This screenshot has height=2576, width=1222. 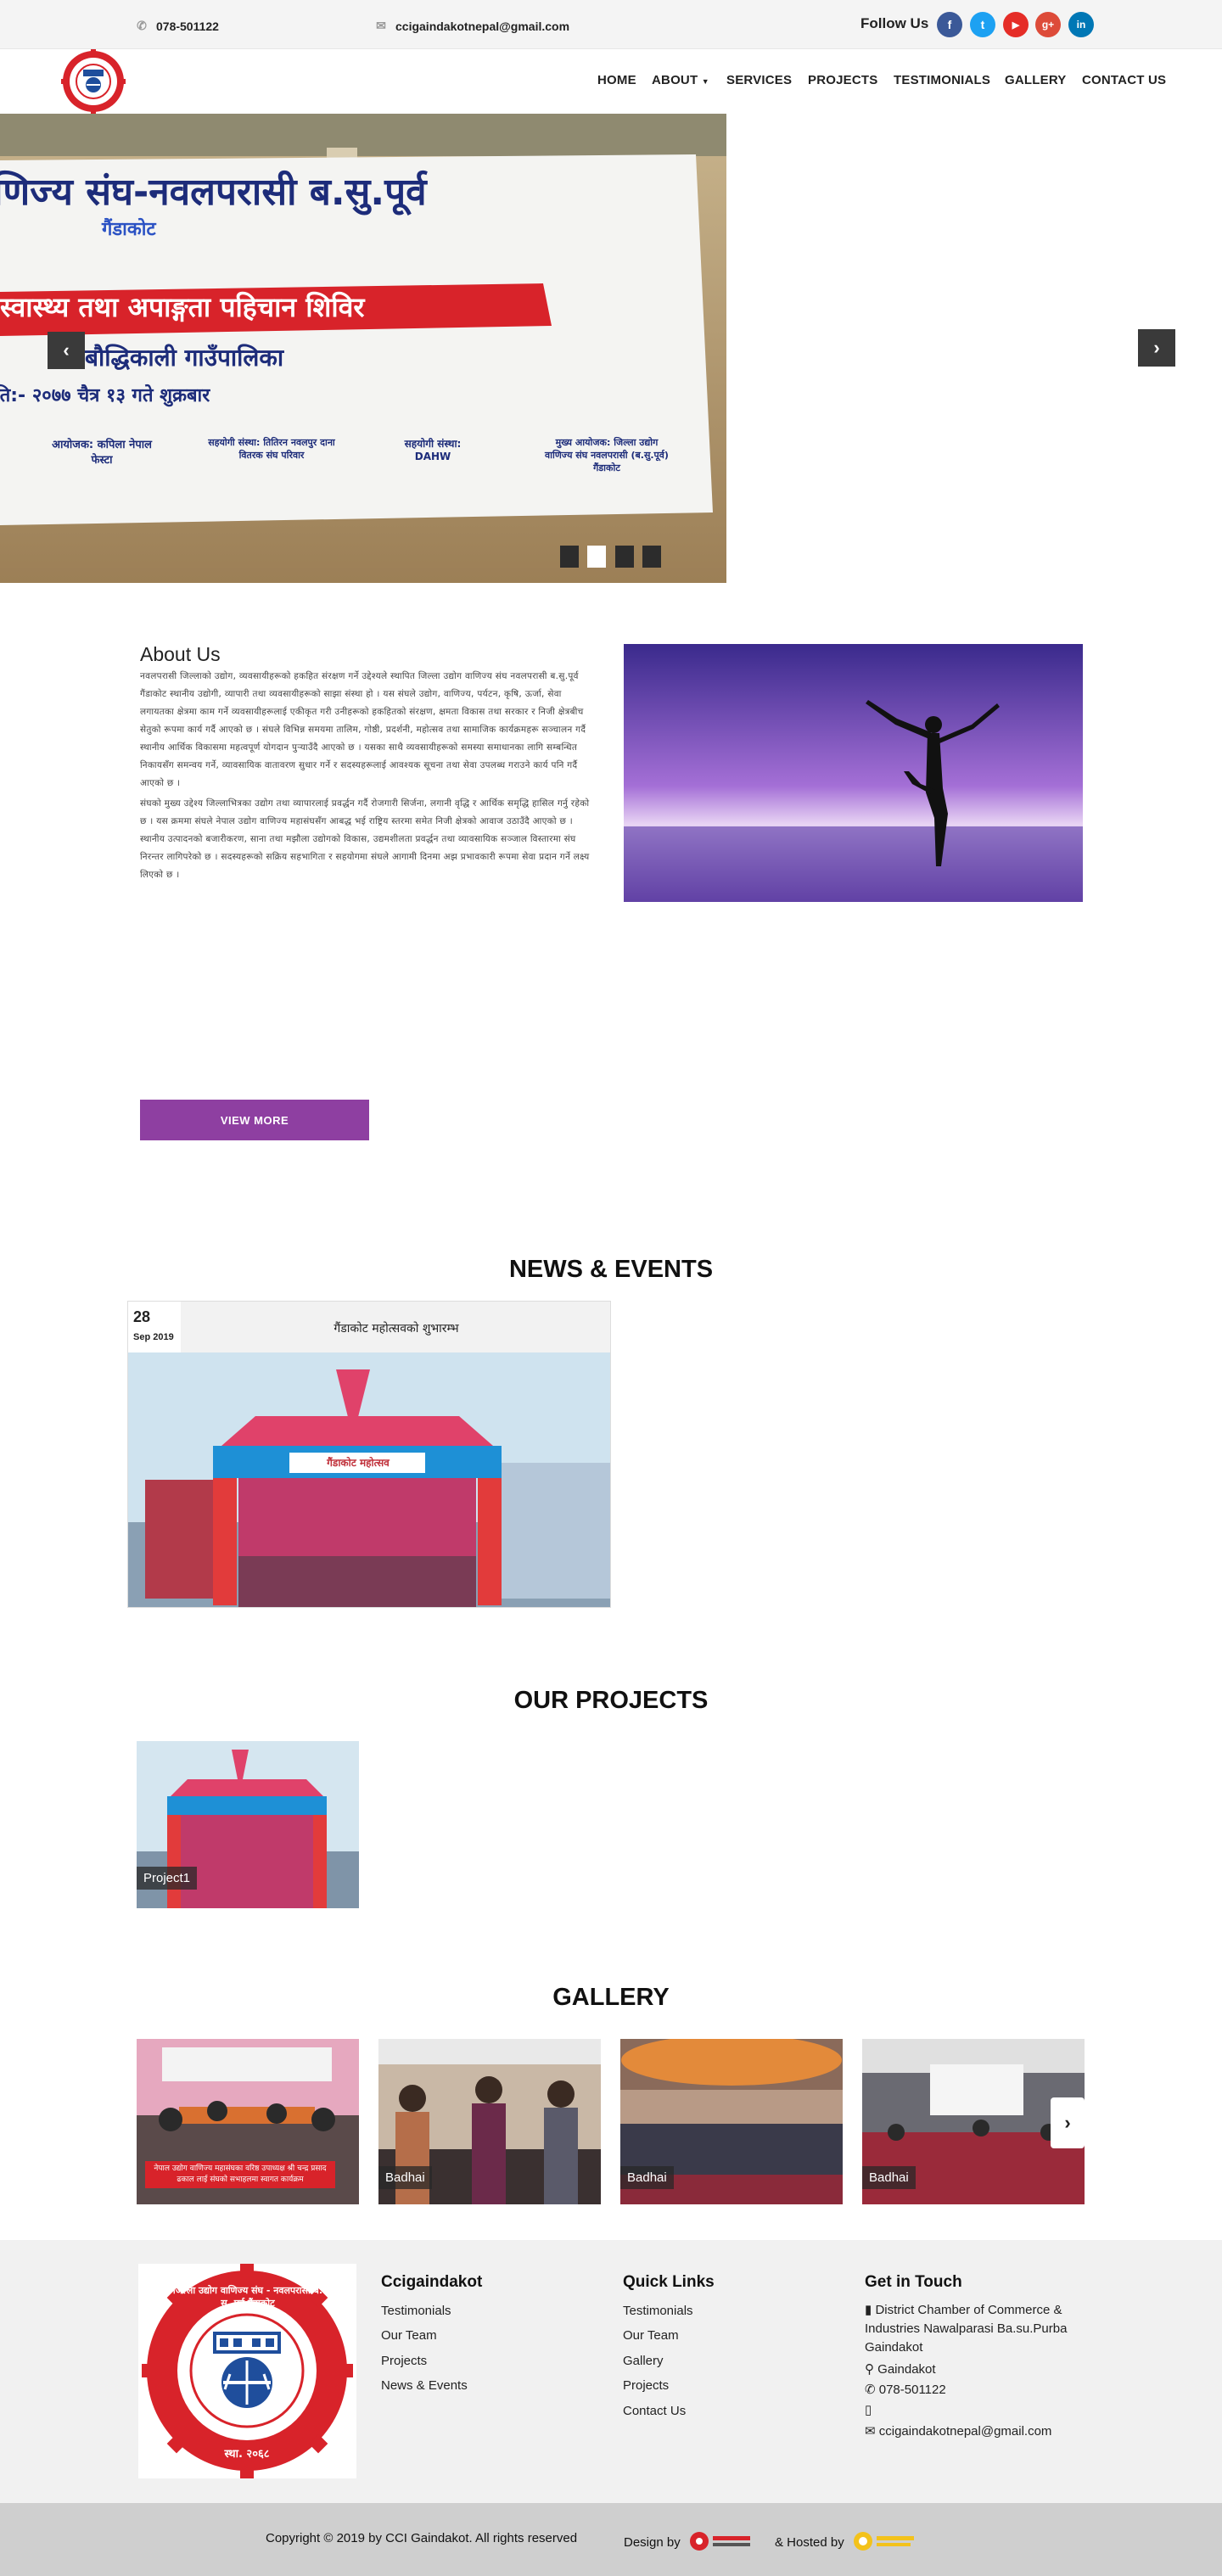 I want to click on mobile-icon: ▯, so click(x=868, y=2410).